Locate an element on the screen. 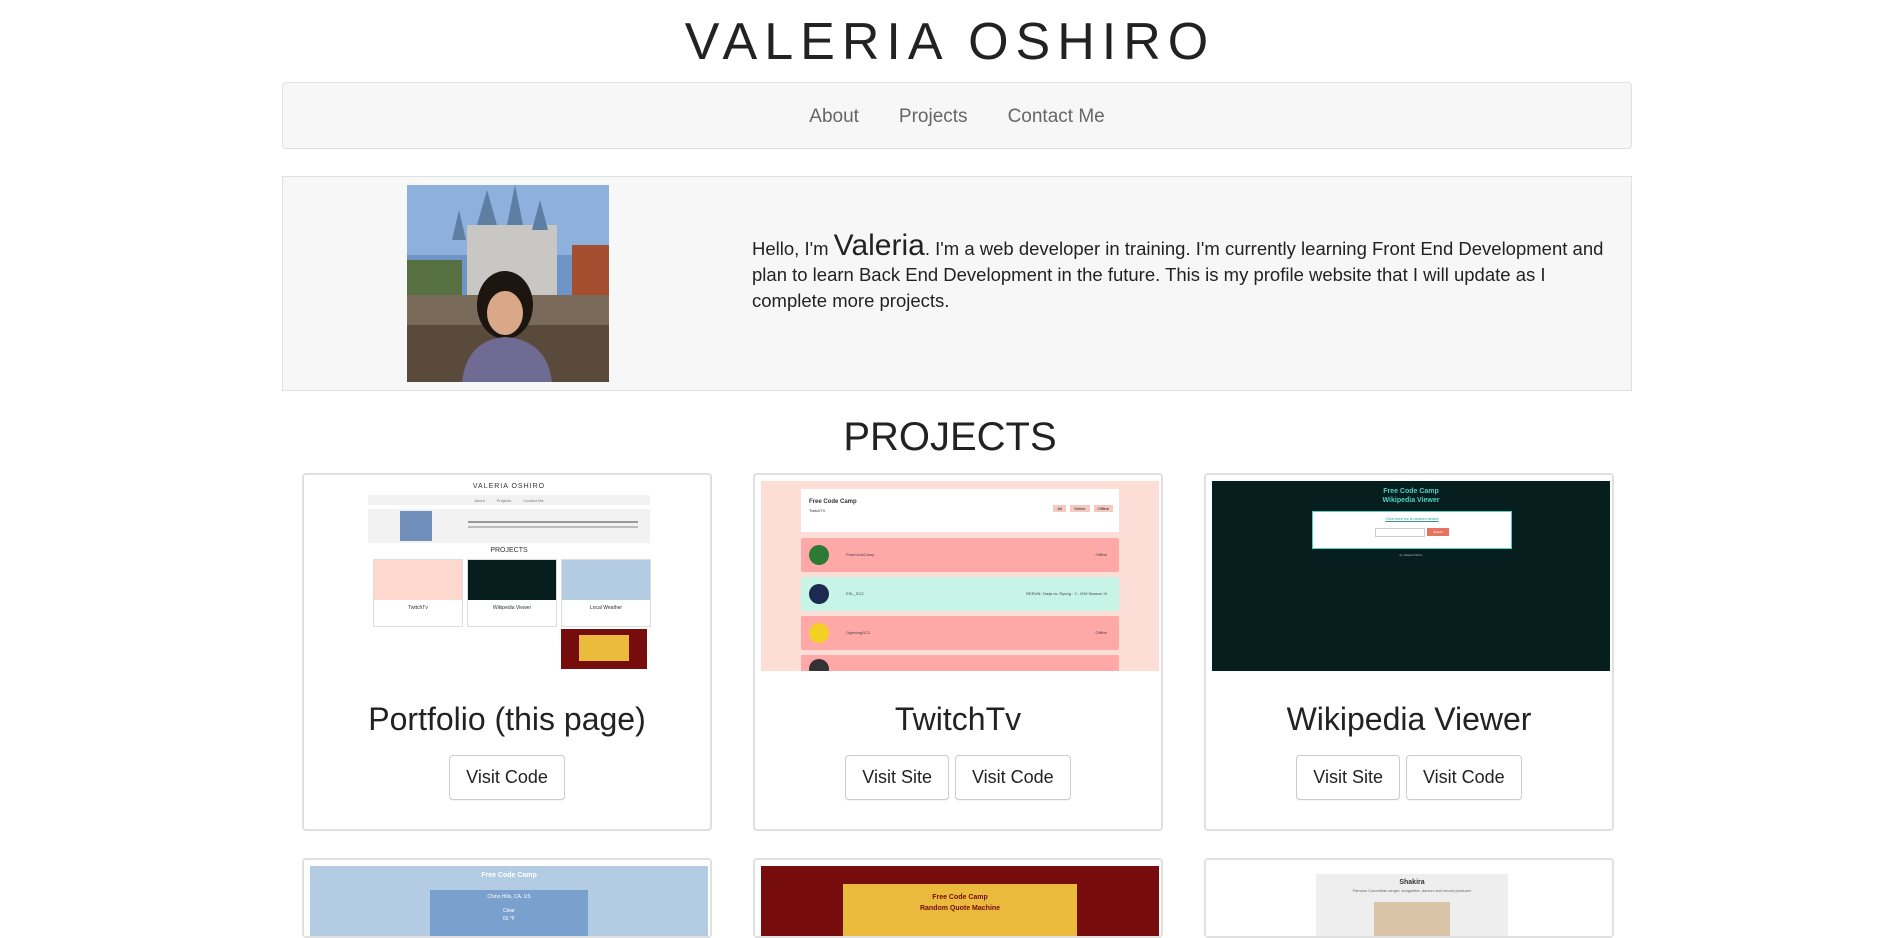  thumb-nav-about: About is located at coordinates (479, 500).